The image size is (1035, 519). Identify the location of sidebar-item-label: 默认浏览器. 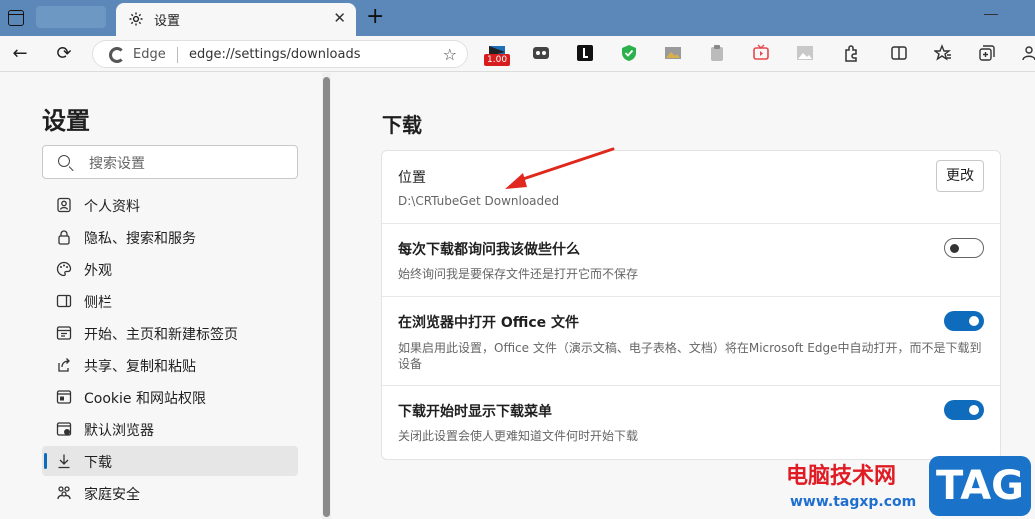
(119, 431).